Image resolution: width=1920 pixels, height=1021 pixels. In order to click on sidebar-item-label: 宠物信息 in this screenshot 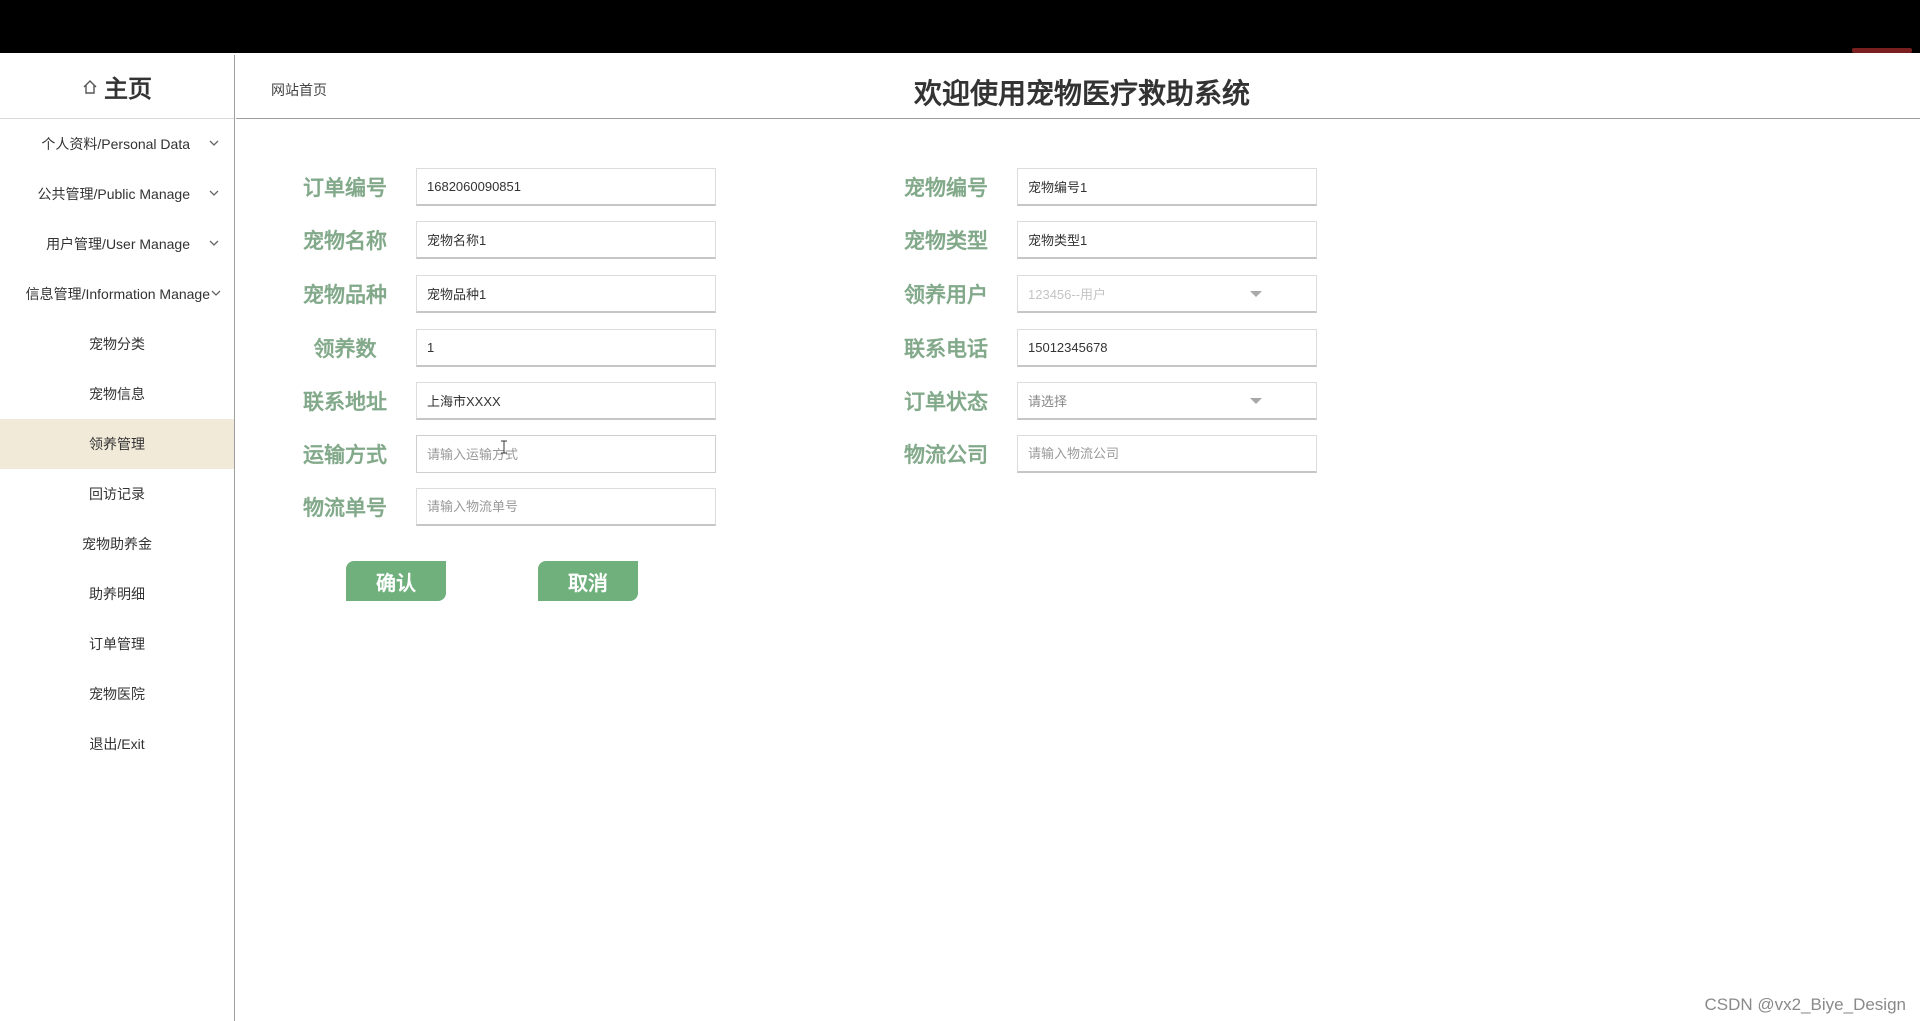, I will do `click(117, 394)`.